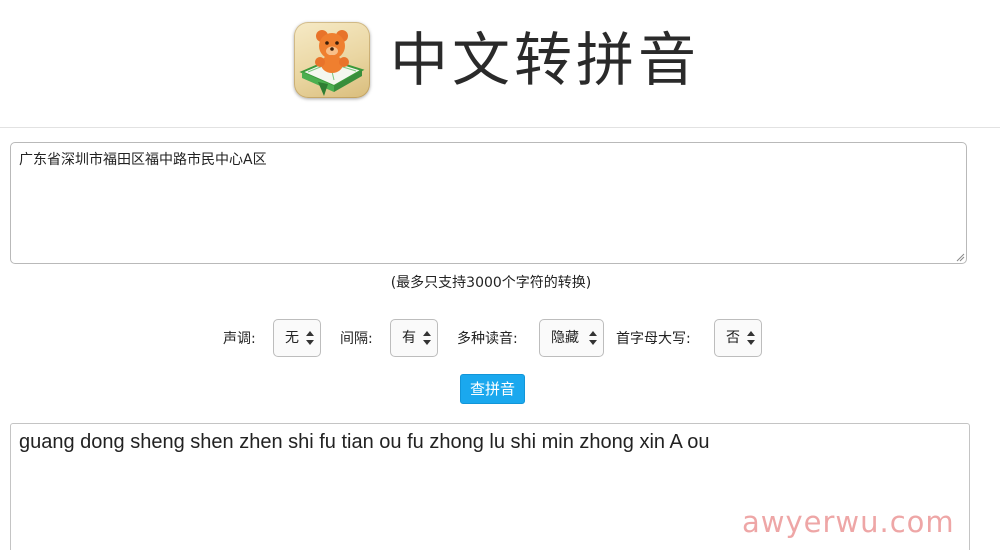 The width and height of the screenshot is (1000, 550). Describe the element at coordinates (409, 338) in the screenshot. I see `spacing-select-value: 有` at that location.